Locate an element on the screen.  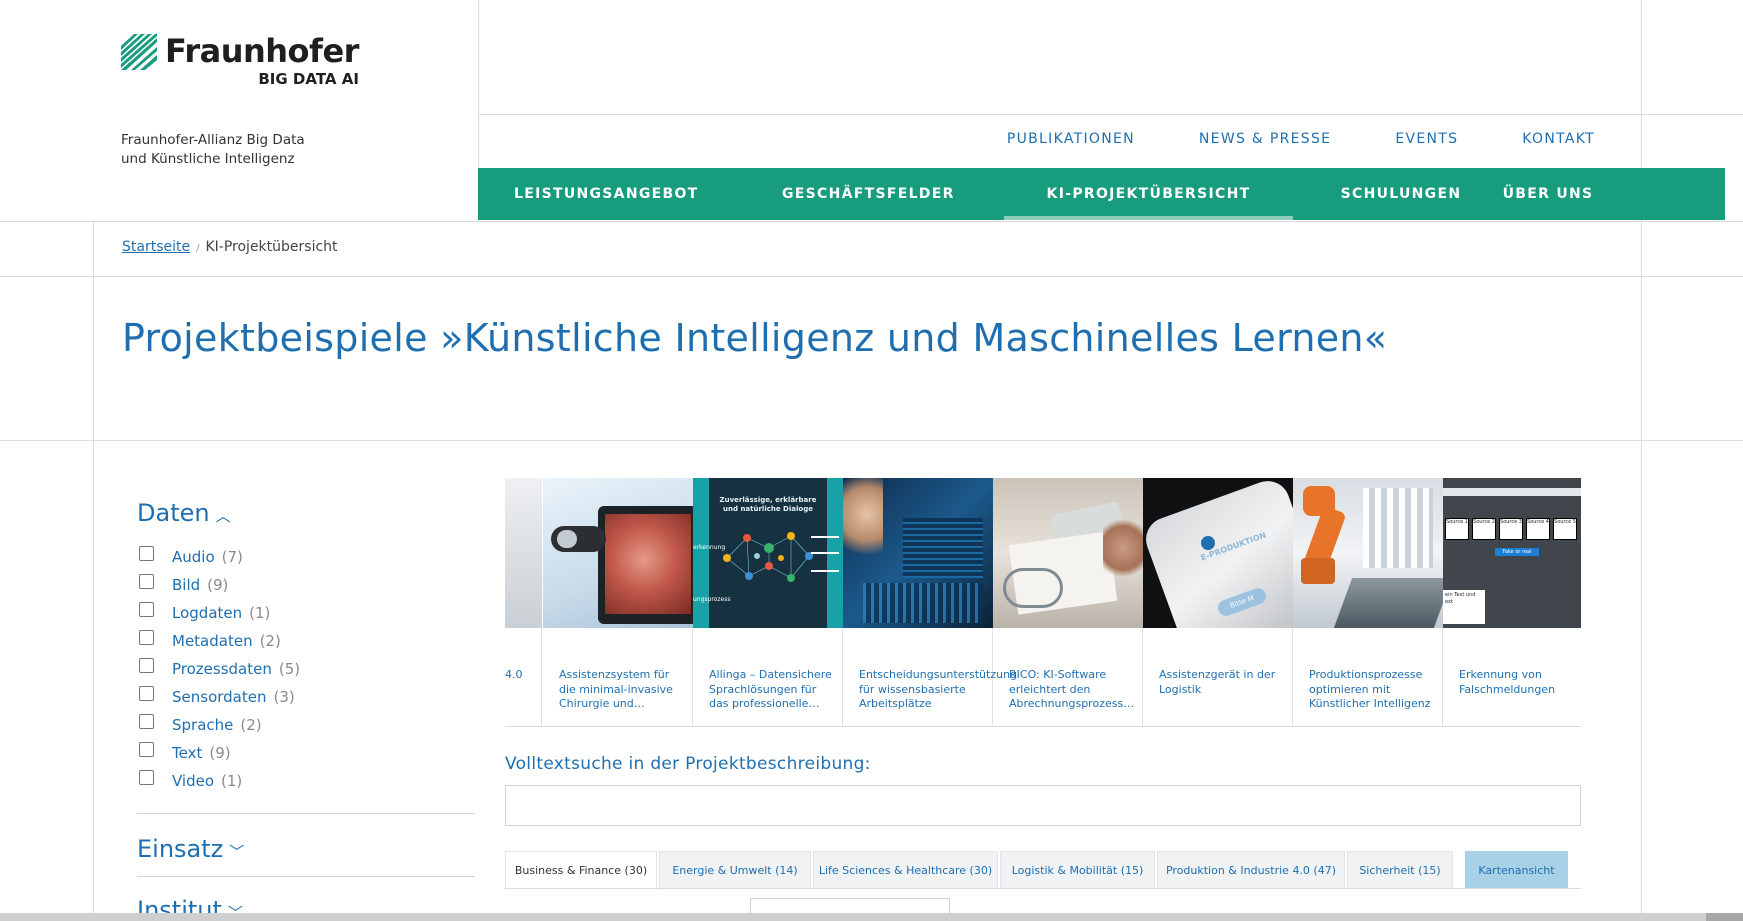
filter-label: Sprache is located at coordinates (203, 725).